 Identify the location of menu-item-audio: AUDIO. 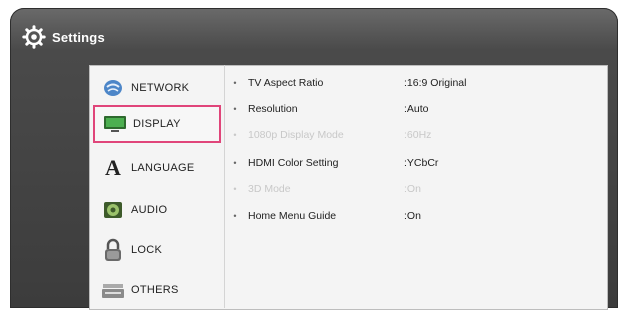
(157, 210).